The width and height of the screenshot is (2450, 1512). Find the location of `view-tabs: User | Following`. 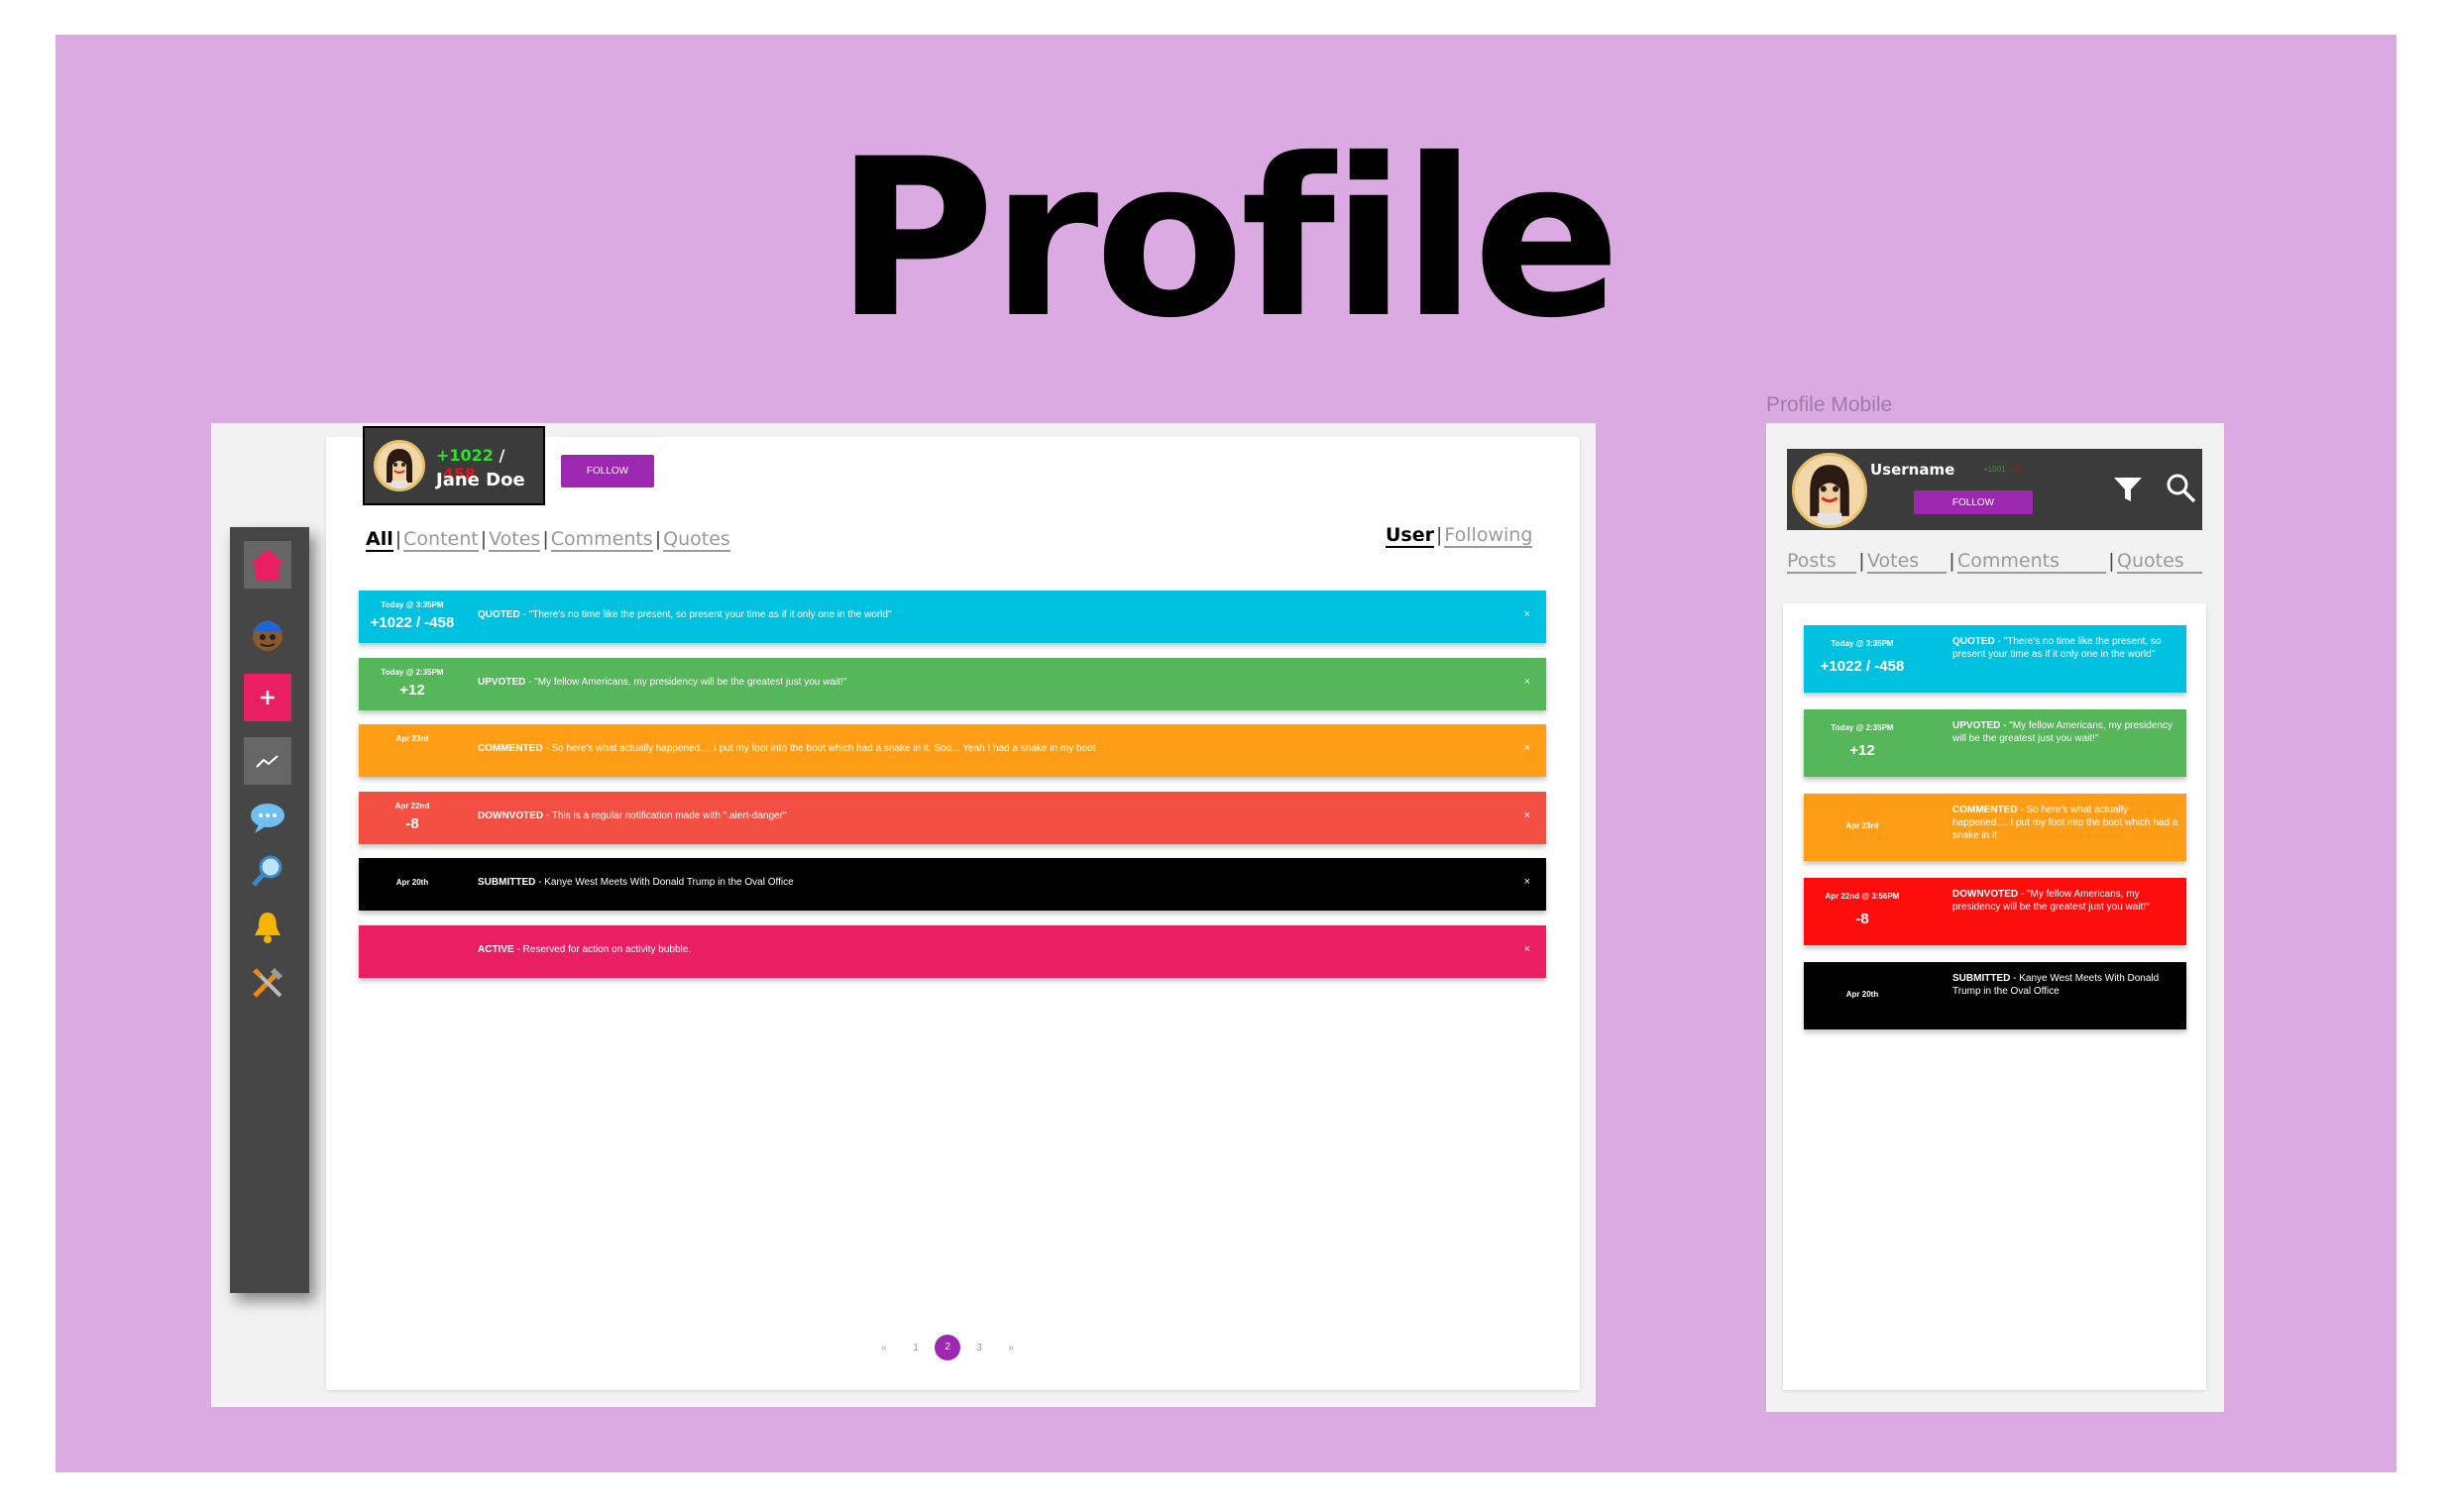

view-tabs: User | Following is located at coordinates (1459, 536).